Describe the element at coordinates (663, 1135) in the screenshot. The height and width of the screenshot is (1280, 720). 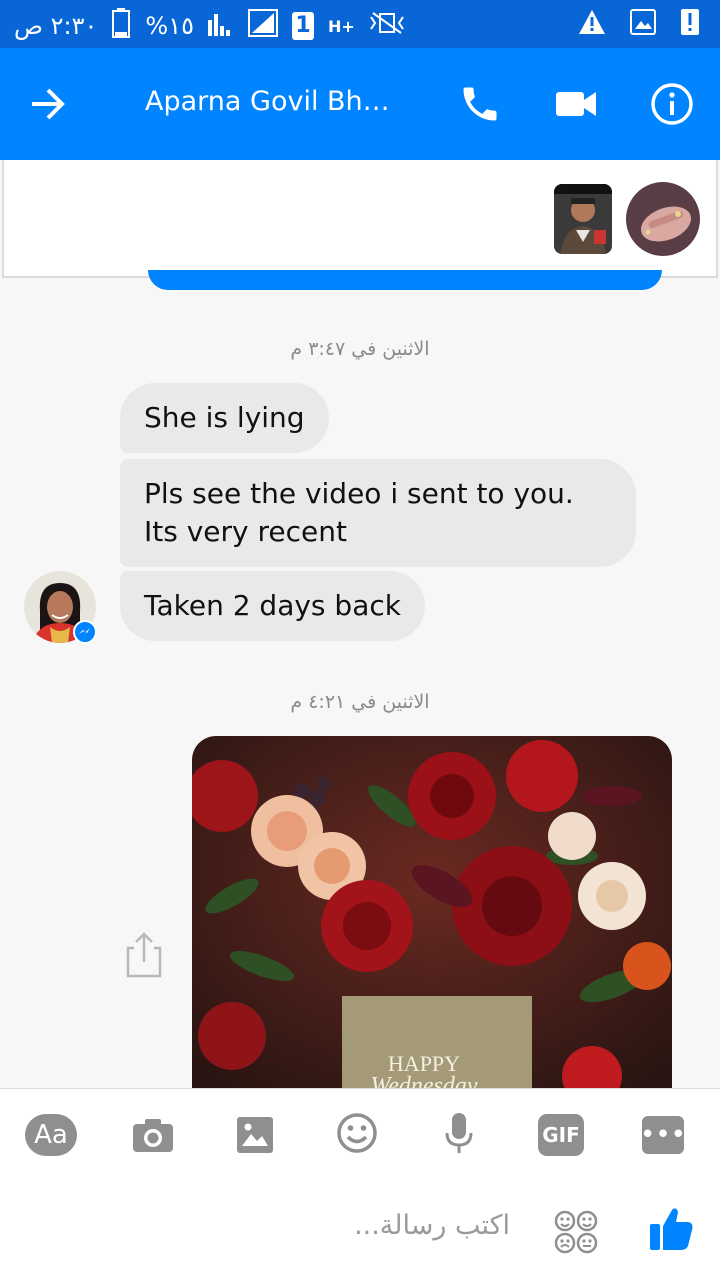
I see `more-options-button: •••` at that location.